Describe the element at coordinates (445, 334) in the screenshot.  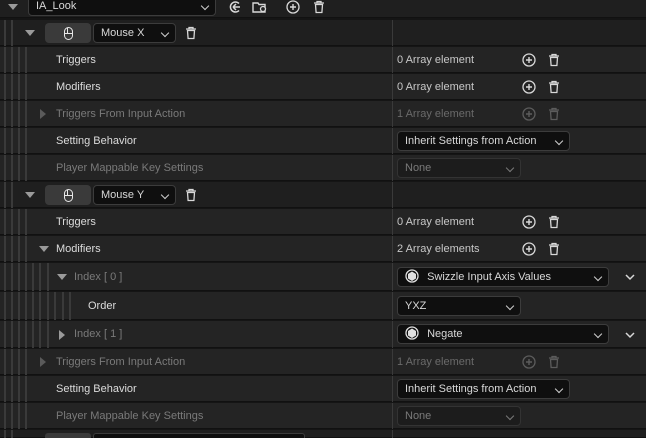
I see `modifier-class-value: Negate` at that location.